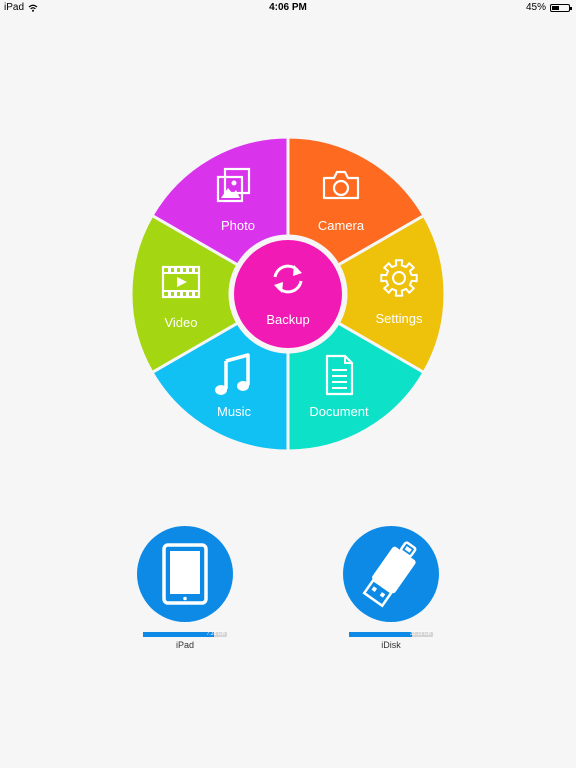 This screenshot has width=576, height=768. I want to click on idisk-capacity-fill, so click(380, 634).